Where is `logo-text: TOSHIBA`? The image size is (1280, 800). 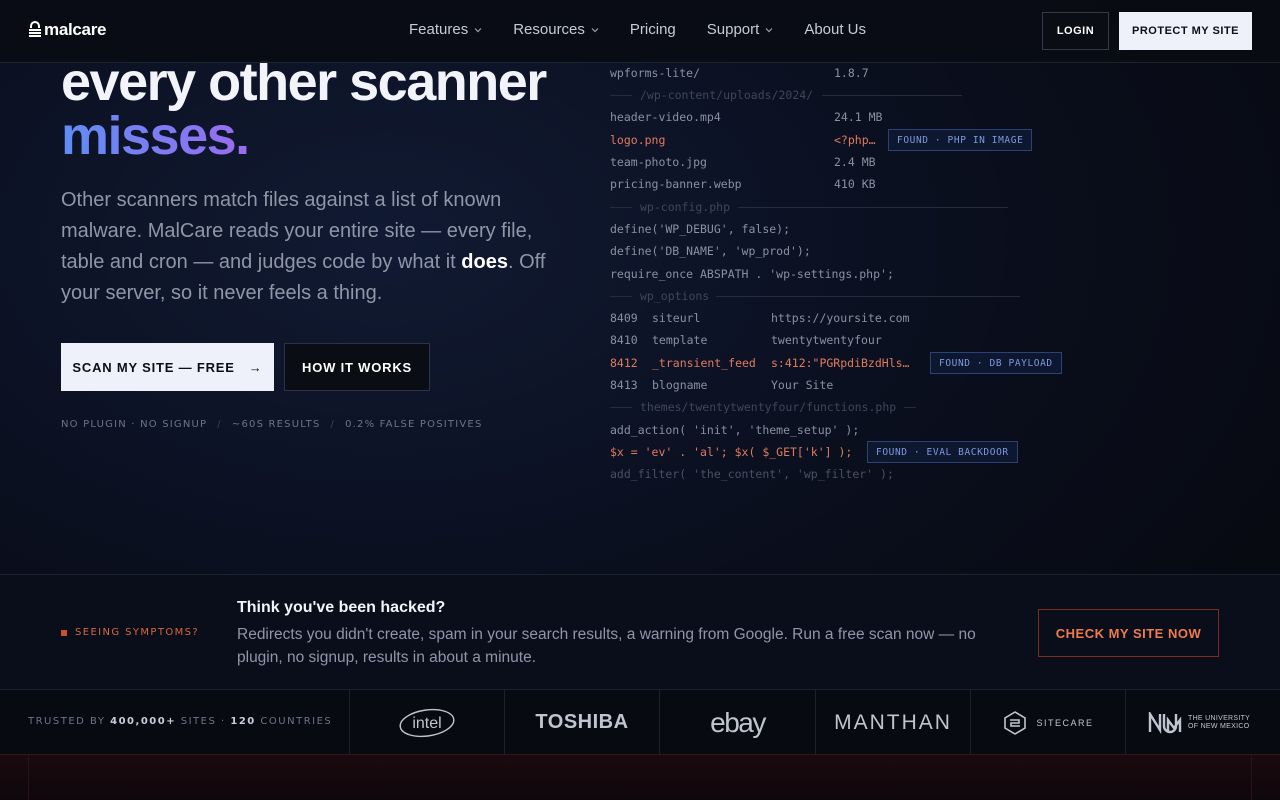
logo-text: TOSHIBA is located at coordinates (582, 722).